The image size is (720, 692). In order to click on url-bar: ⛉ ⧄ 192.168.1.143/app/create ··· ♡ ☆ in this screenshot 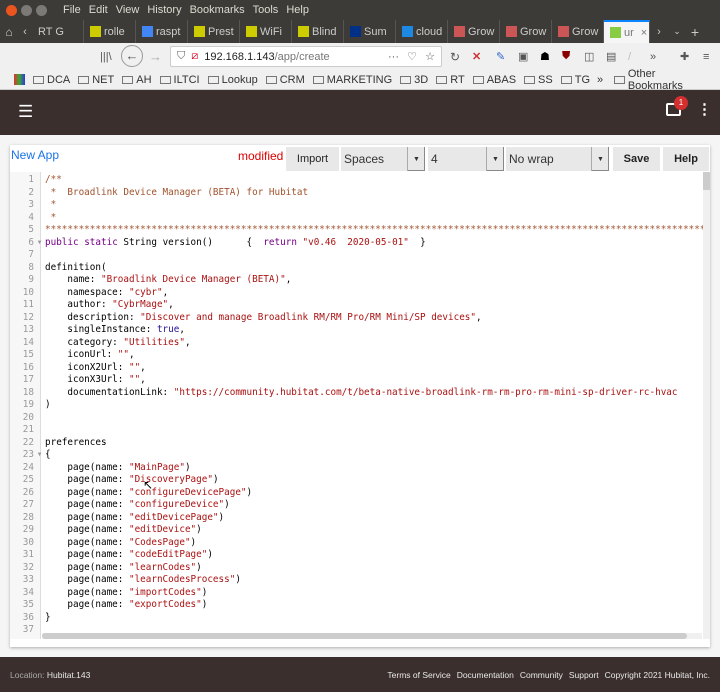, I will do `click(306, 56)`.